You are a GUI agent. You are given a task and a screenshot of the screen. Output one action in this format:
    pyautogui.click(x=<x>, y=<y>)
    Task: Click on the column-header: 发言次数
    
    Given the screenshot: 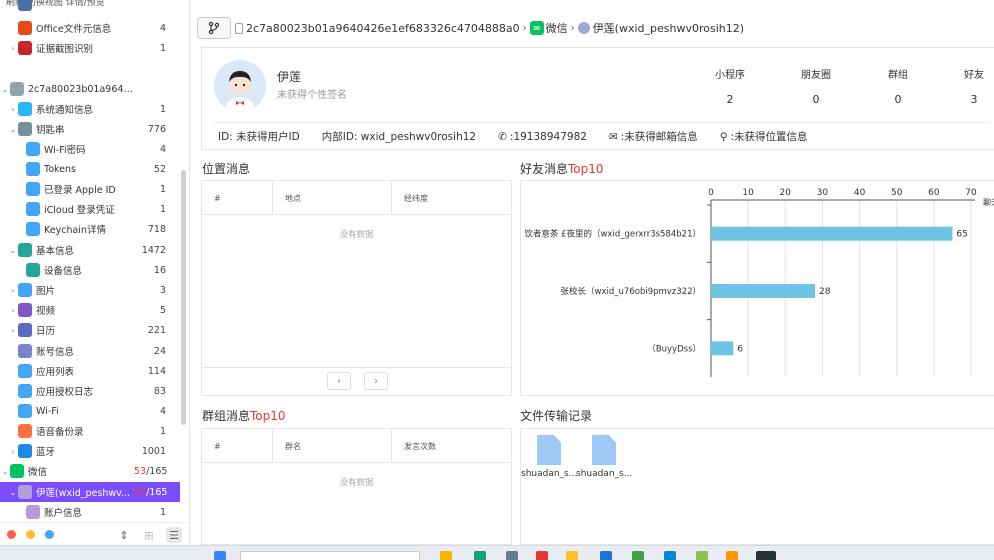 What is the action you would take?
    pyautogui.click(x=452, y=446)
    